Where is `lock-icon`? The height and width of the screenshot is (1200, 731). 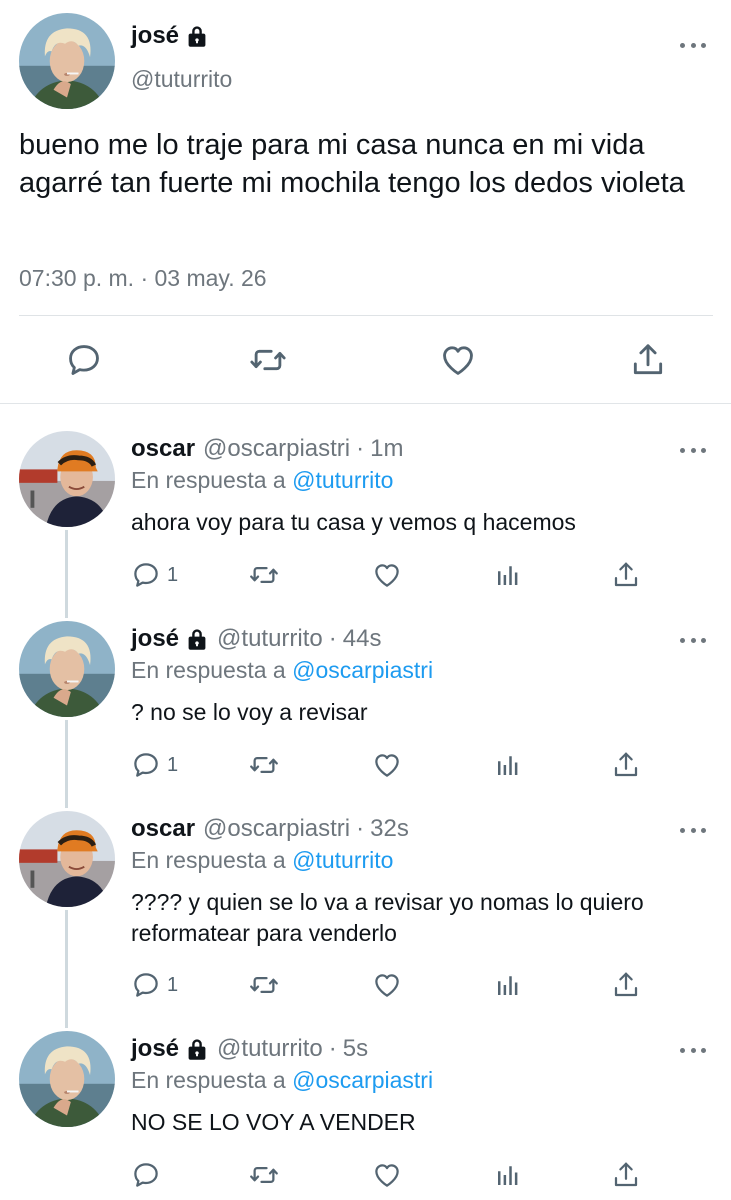 lock-icon is located at coordinates (197, 1049).